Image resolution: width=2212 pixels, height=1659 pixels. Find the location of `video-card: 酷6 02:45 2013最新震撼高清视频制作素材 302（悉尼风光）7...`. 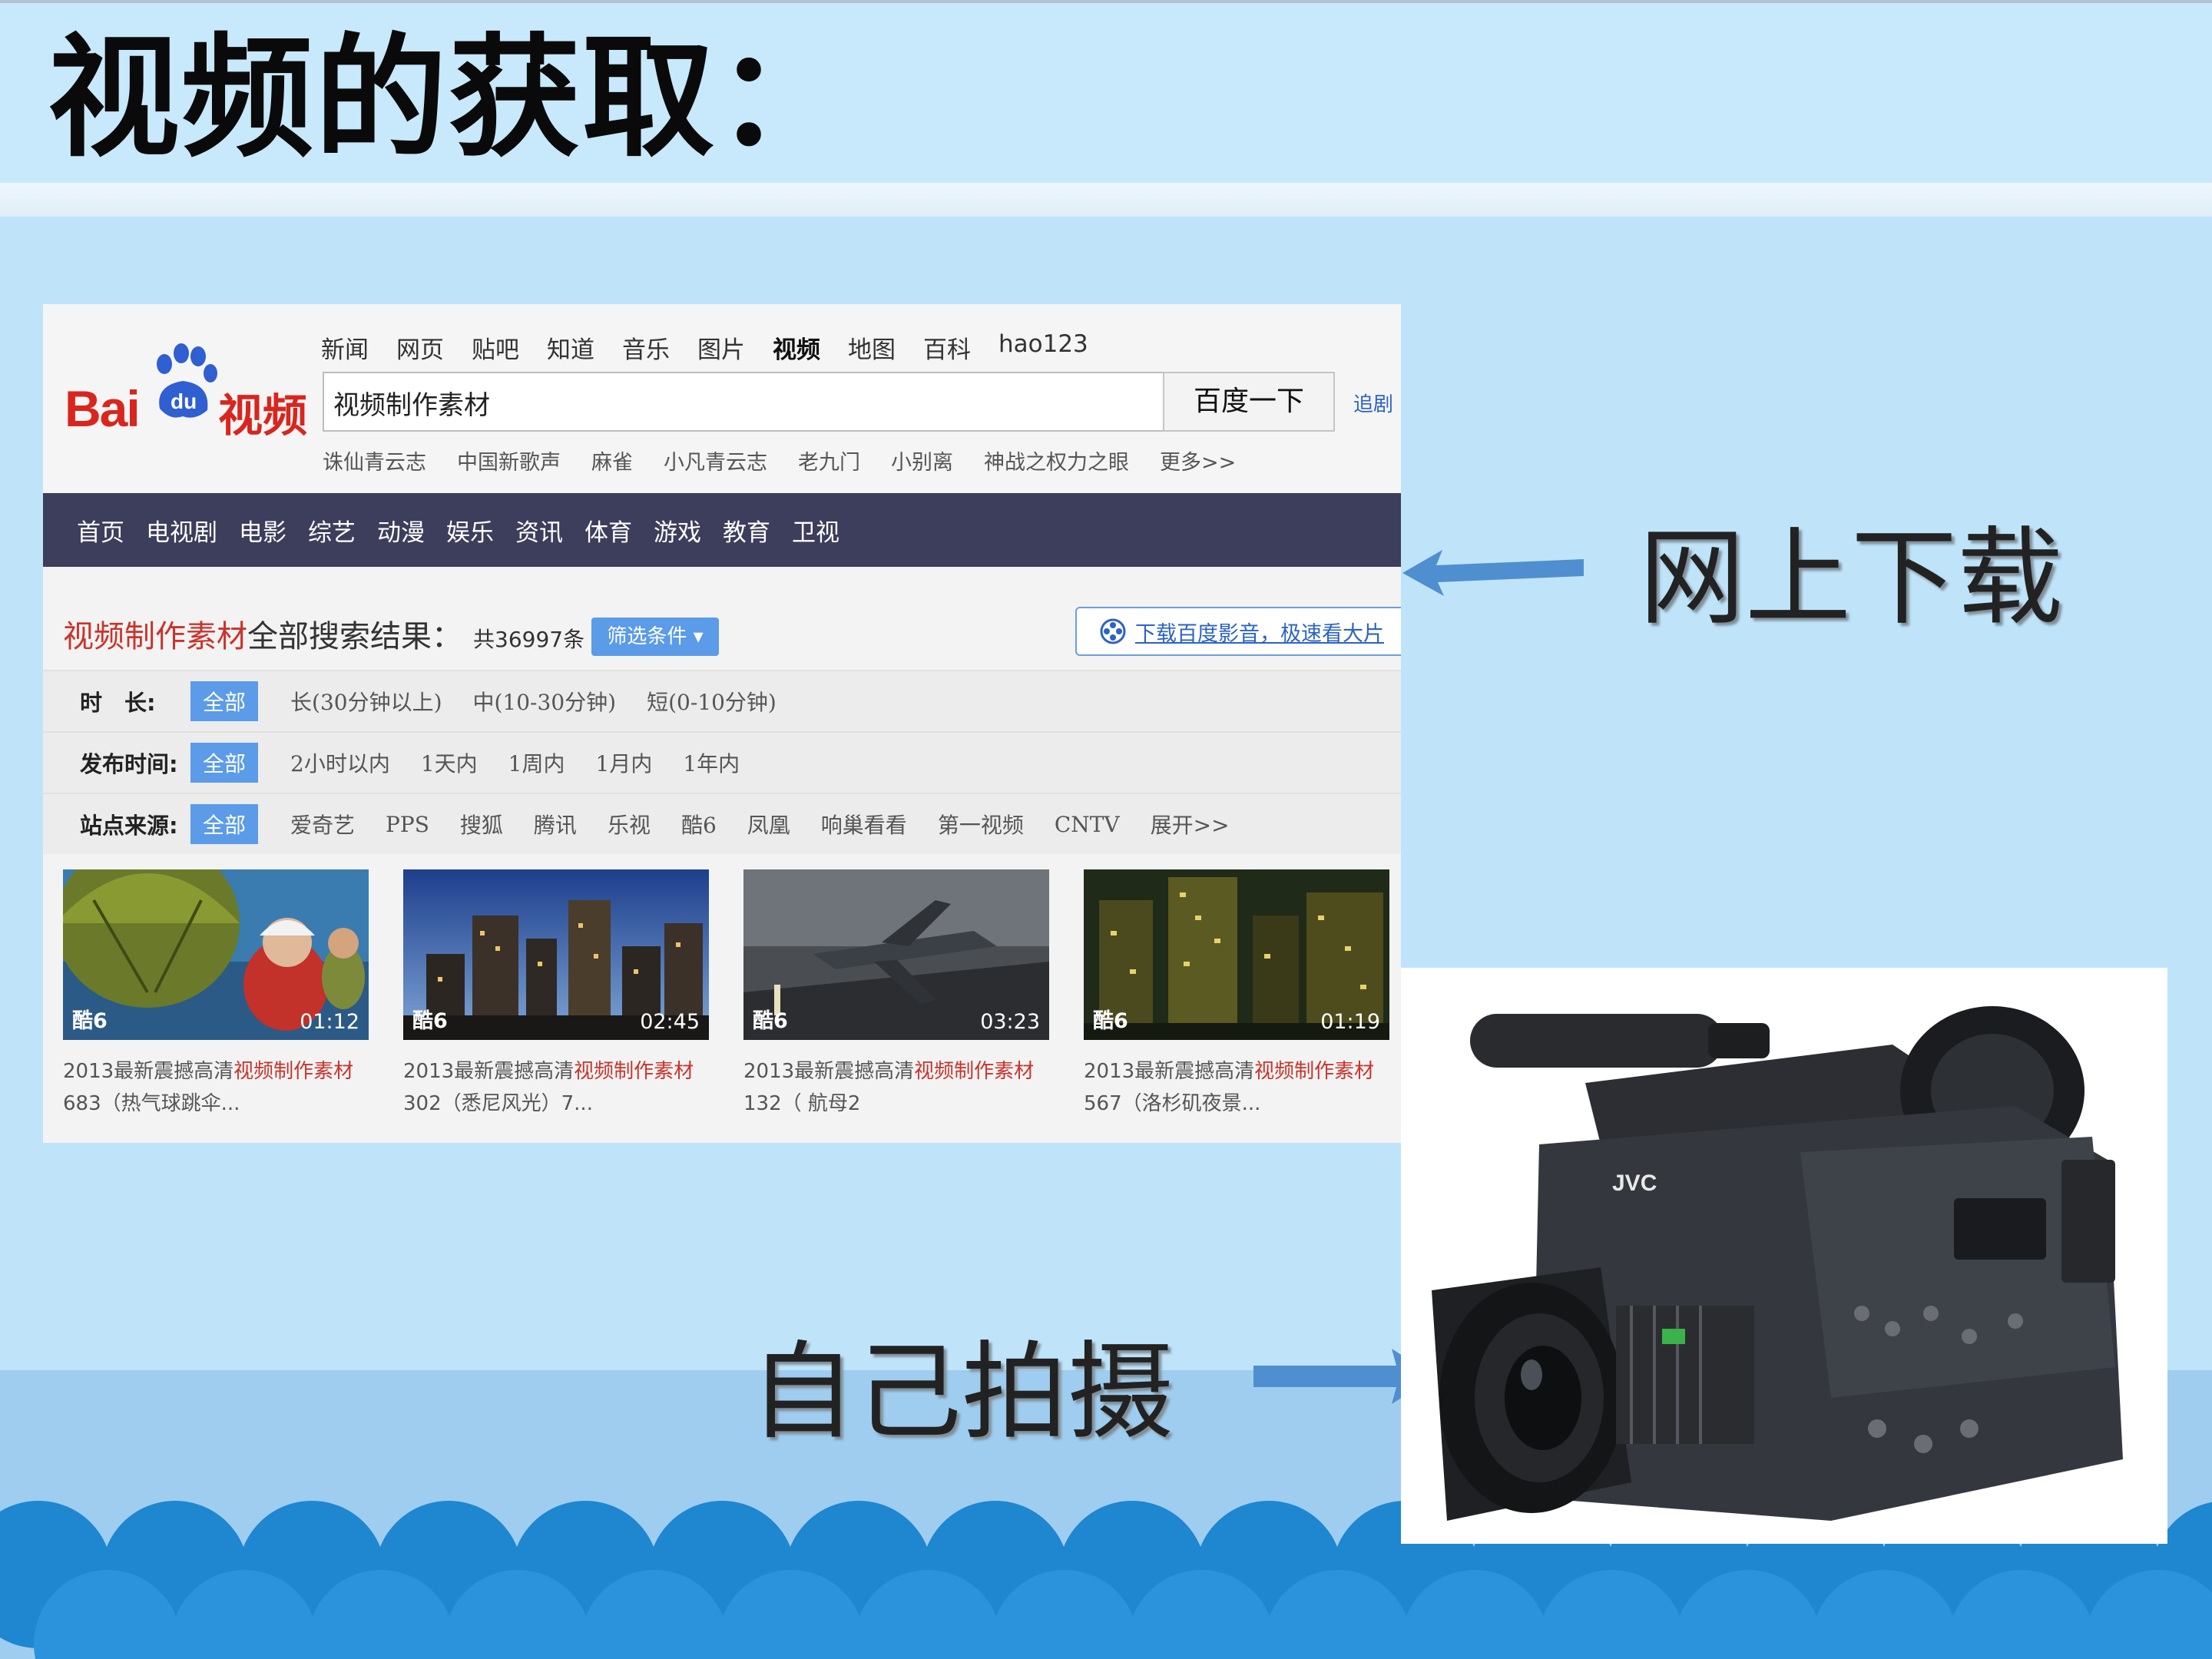

video-card: 酷6 02:45 2013最新震撼高清视频制作素材 302（悉尼风光）7... is located at coordinates (556, 995).